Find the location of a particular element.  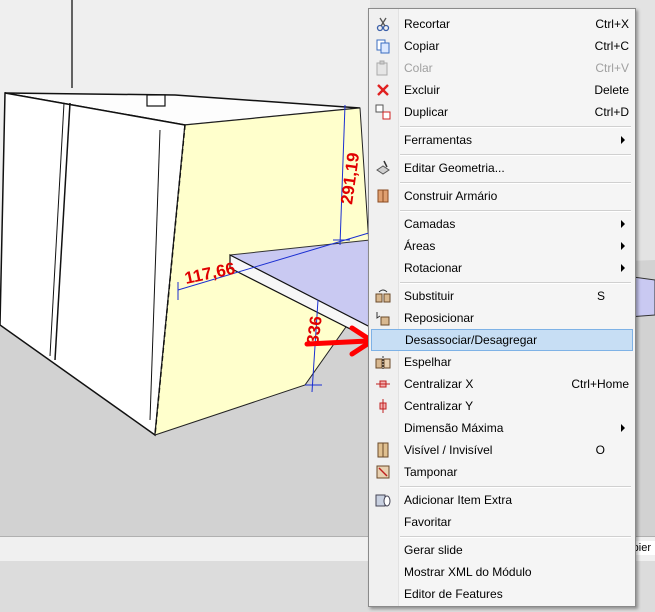

edit-geometry-icon is located at coordinates (383, 167).